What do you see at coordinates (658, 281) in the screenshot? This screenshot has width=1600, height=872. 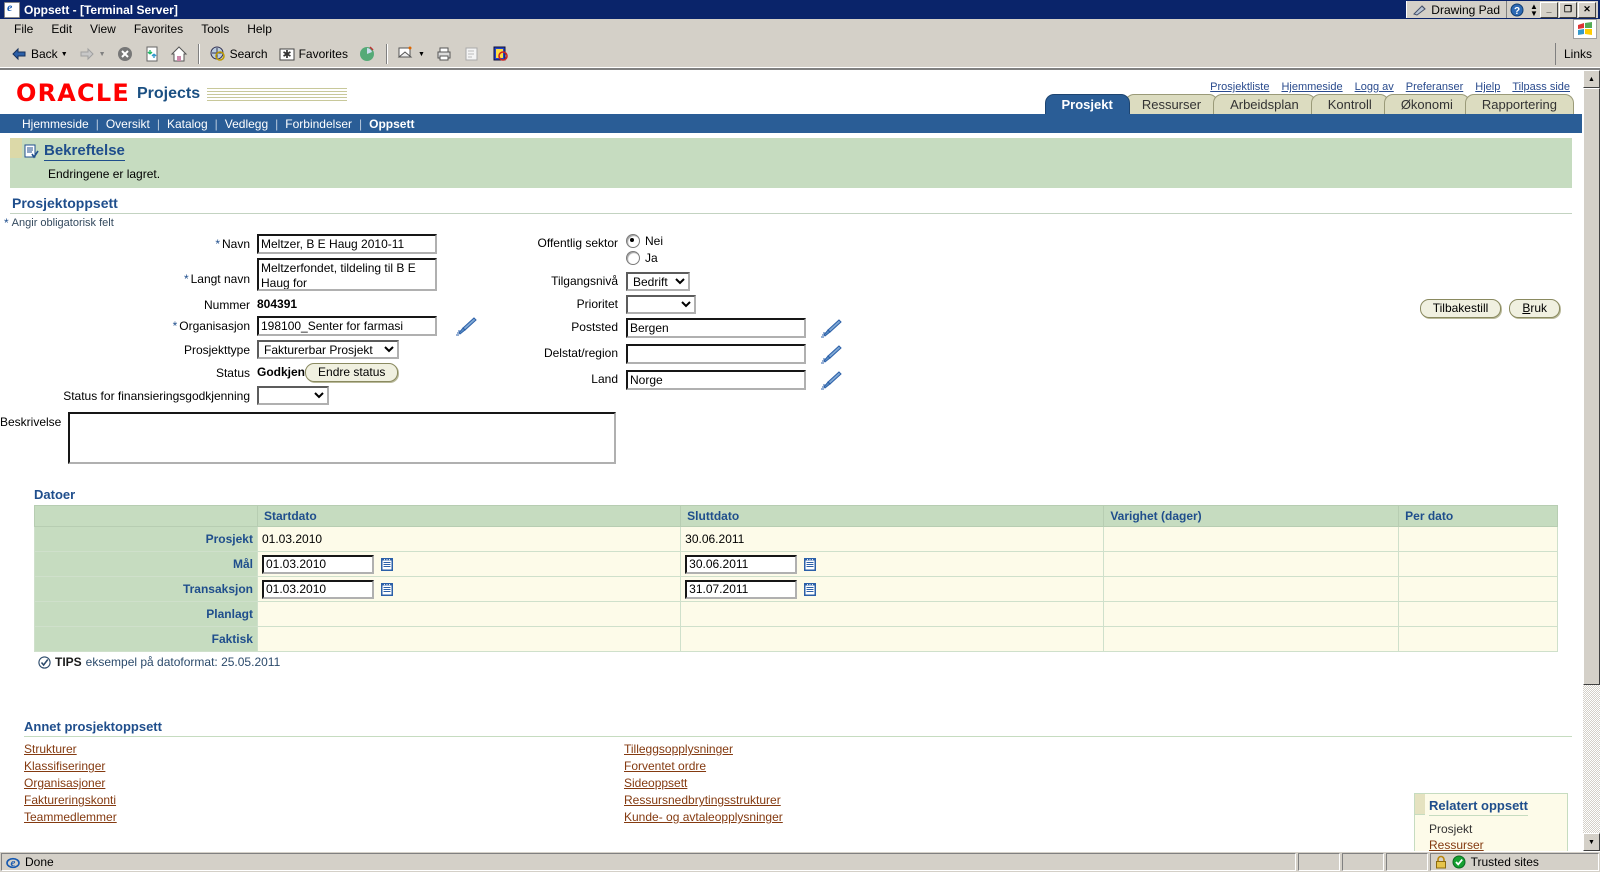 I see `tilgangsniva-select: Bedrift` at bounding box center [658, 281].